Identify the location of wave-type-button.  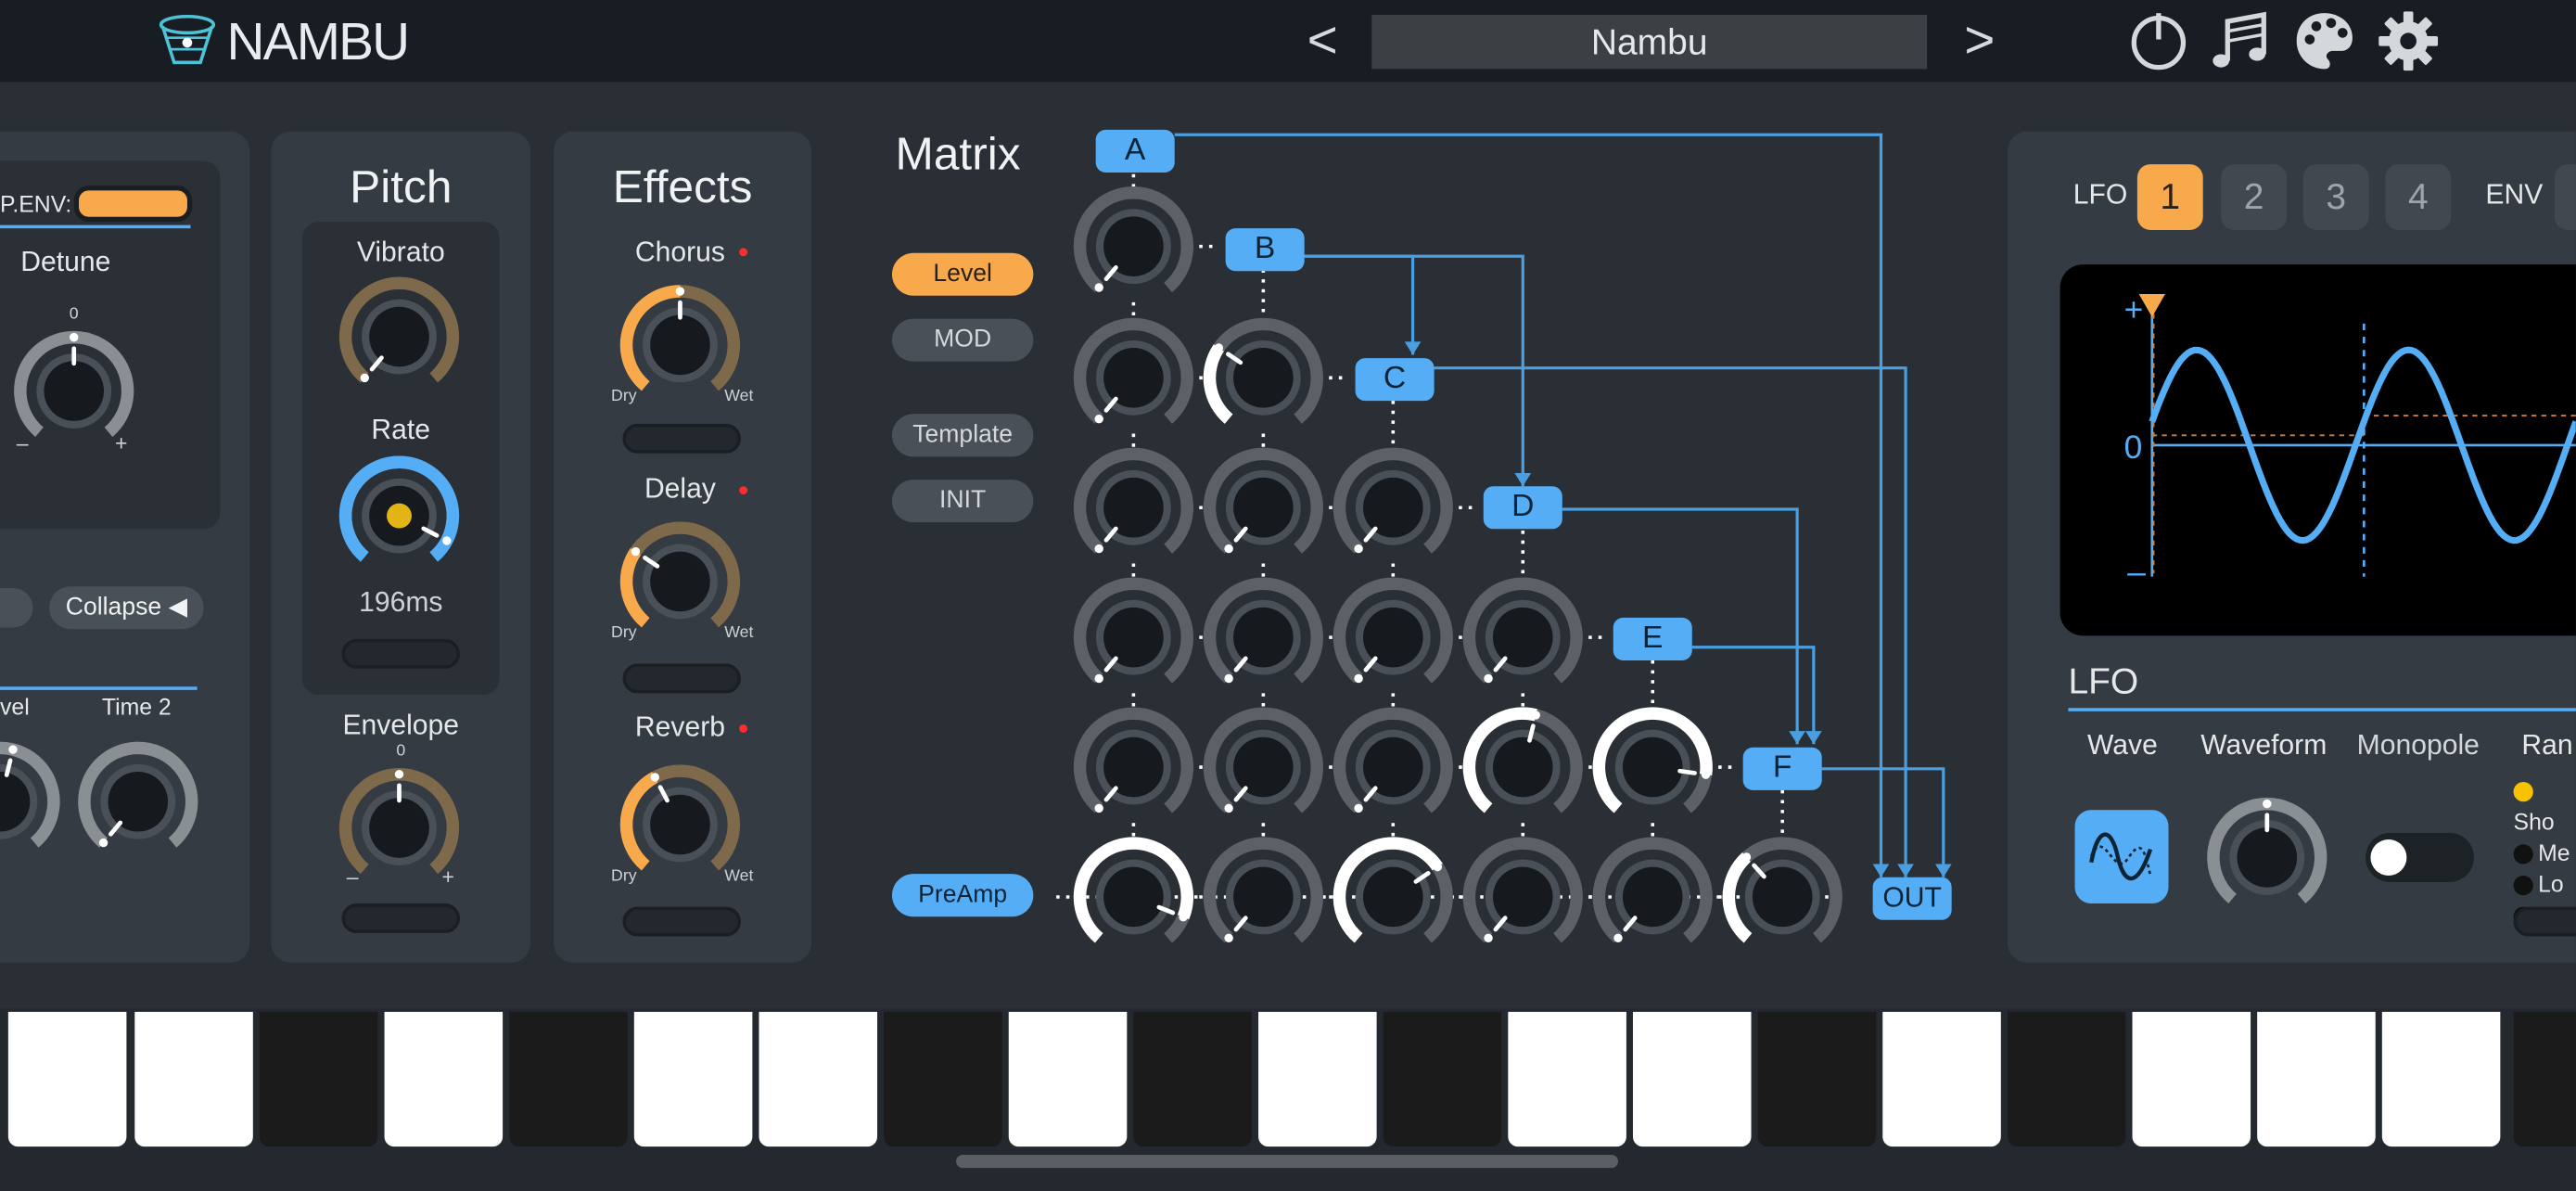
(2121, 857).